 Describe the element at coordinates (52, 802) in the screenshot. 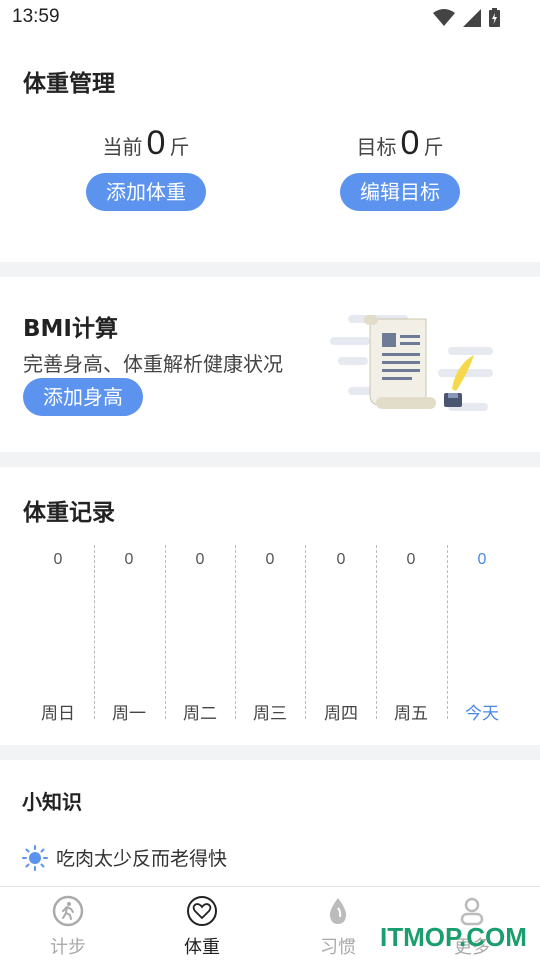

I see `tips-title: 小知识` at that location.